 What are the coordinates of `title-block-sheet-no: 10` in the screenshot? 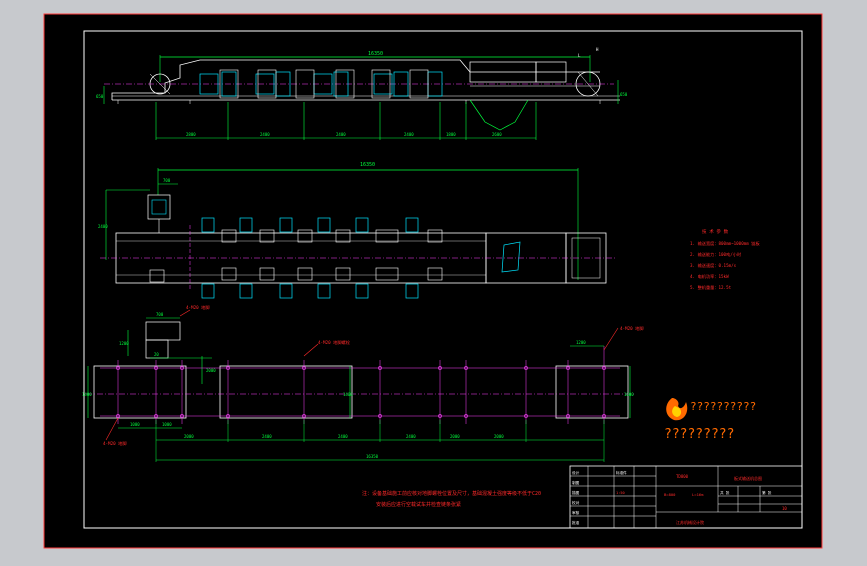 It's located at (784, 508).